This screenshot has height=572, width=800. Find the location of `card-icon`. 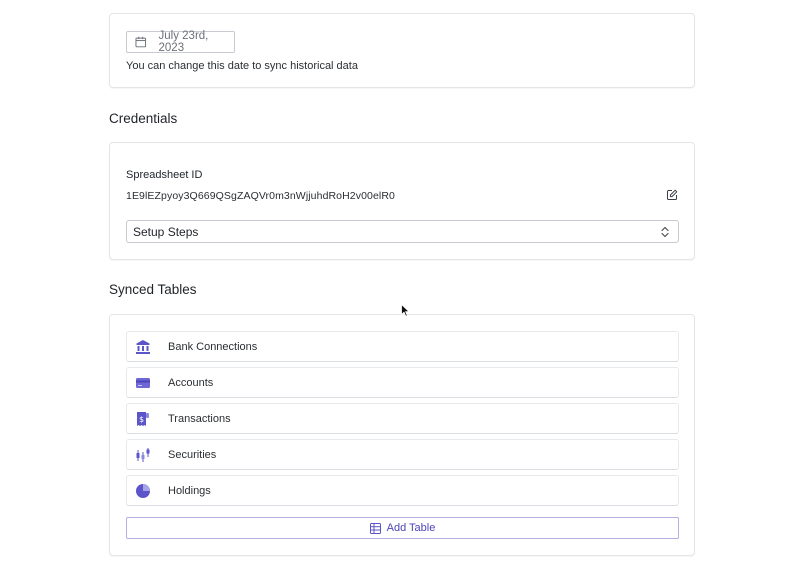

card-icon is located at coordinates (143, 383).